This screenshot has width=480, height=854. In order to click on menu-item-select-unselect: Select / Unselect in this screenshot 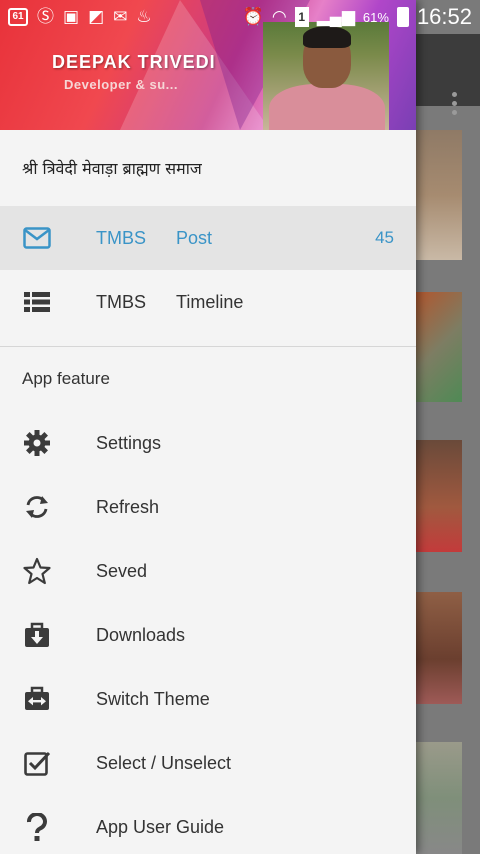, I will do `click(208, 763)`.